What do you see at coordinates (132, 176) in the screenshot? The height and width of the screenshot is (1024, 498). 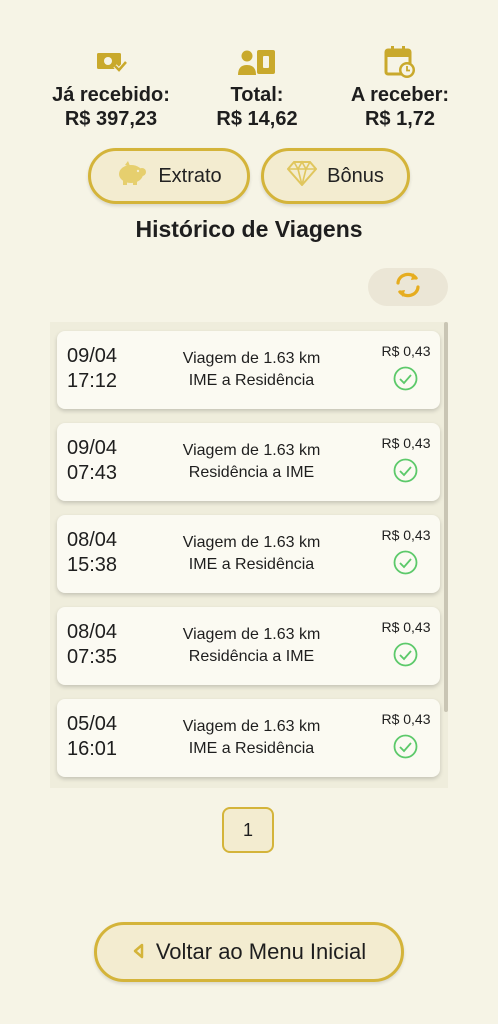 I see `piggy-bank-icon` at bounding box center [132, 176].